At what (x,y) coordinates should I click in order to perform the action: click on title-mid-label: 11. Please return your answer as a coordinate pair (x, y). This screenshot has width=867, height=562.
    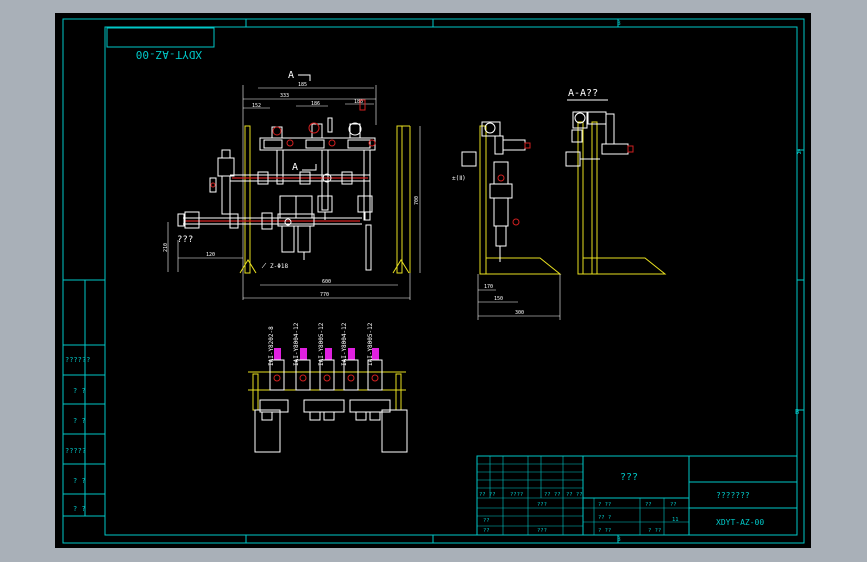
    Looking at the image, I should click on (675, 520).